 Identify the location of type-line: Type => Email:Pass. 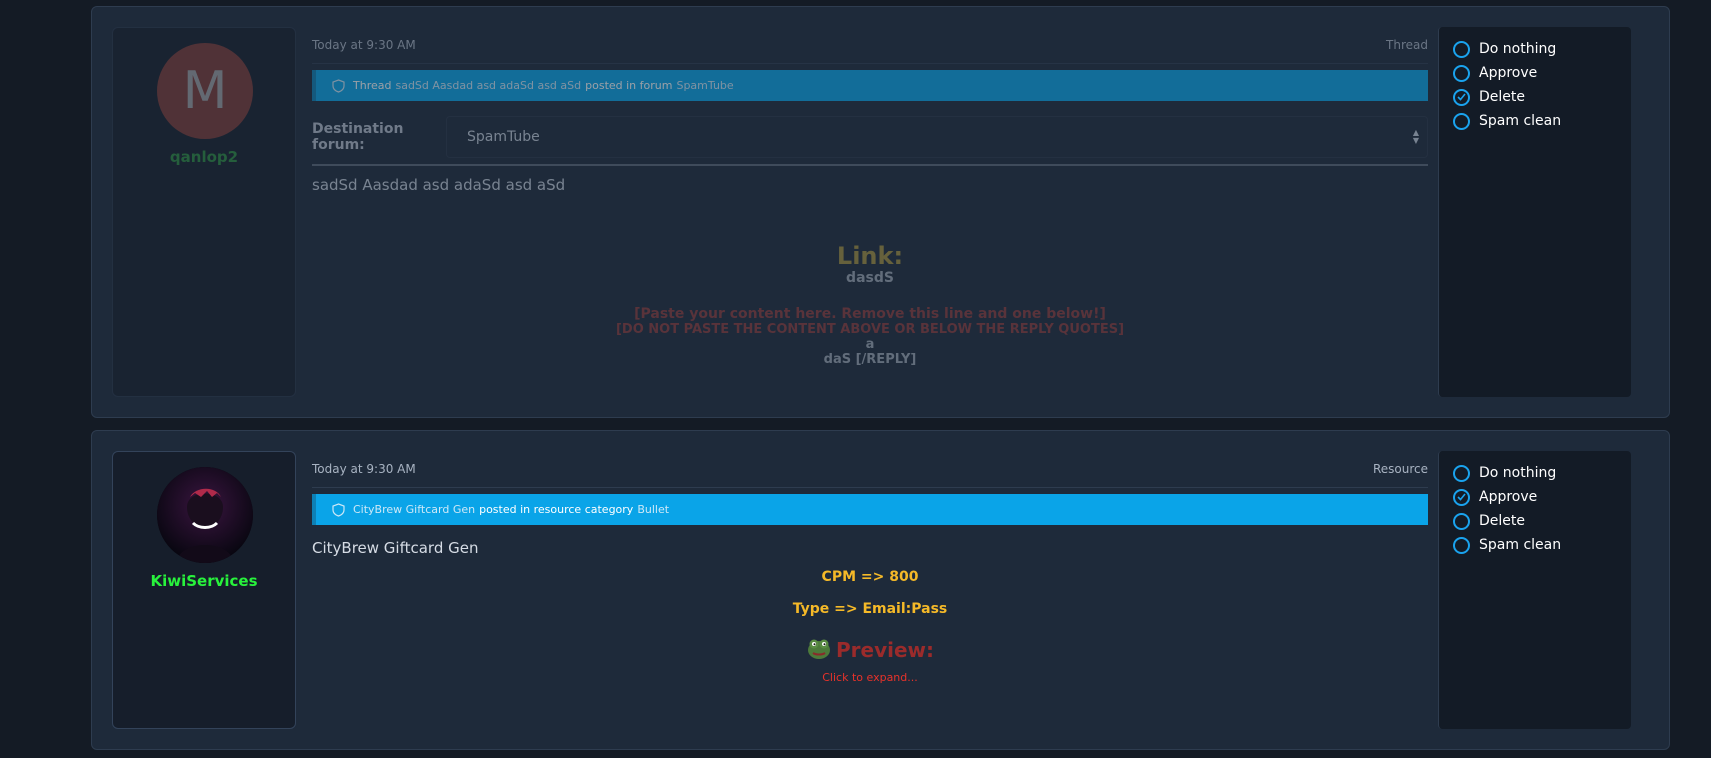
(870, 609).